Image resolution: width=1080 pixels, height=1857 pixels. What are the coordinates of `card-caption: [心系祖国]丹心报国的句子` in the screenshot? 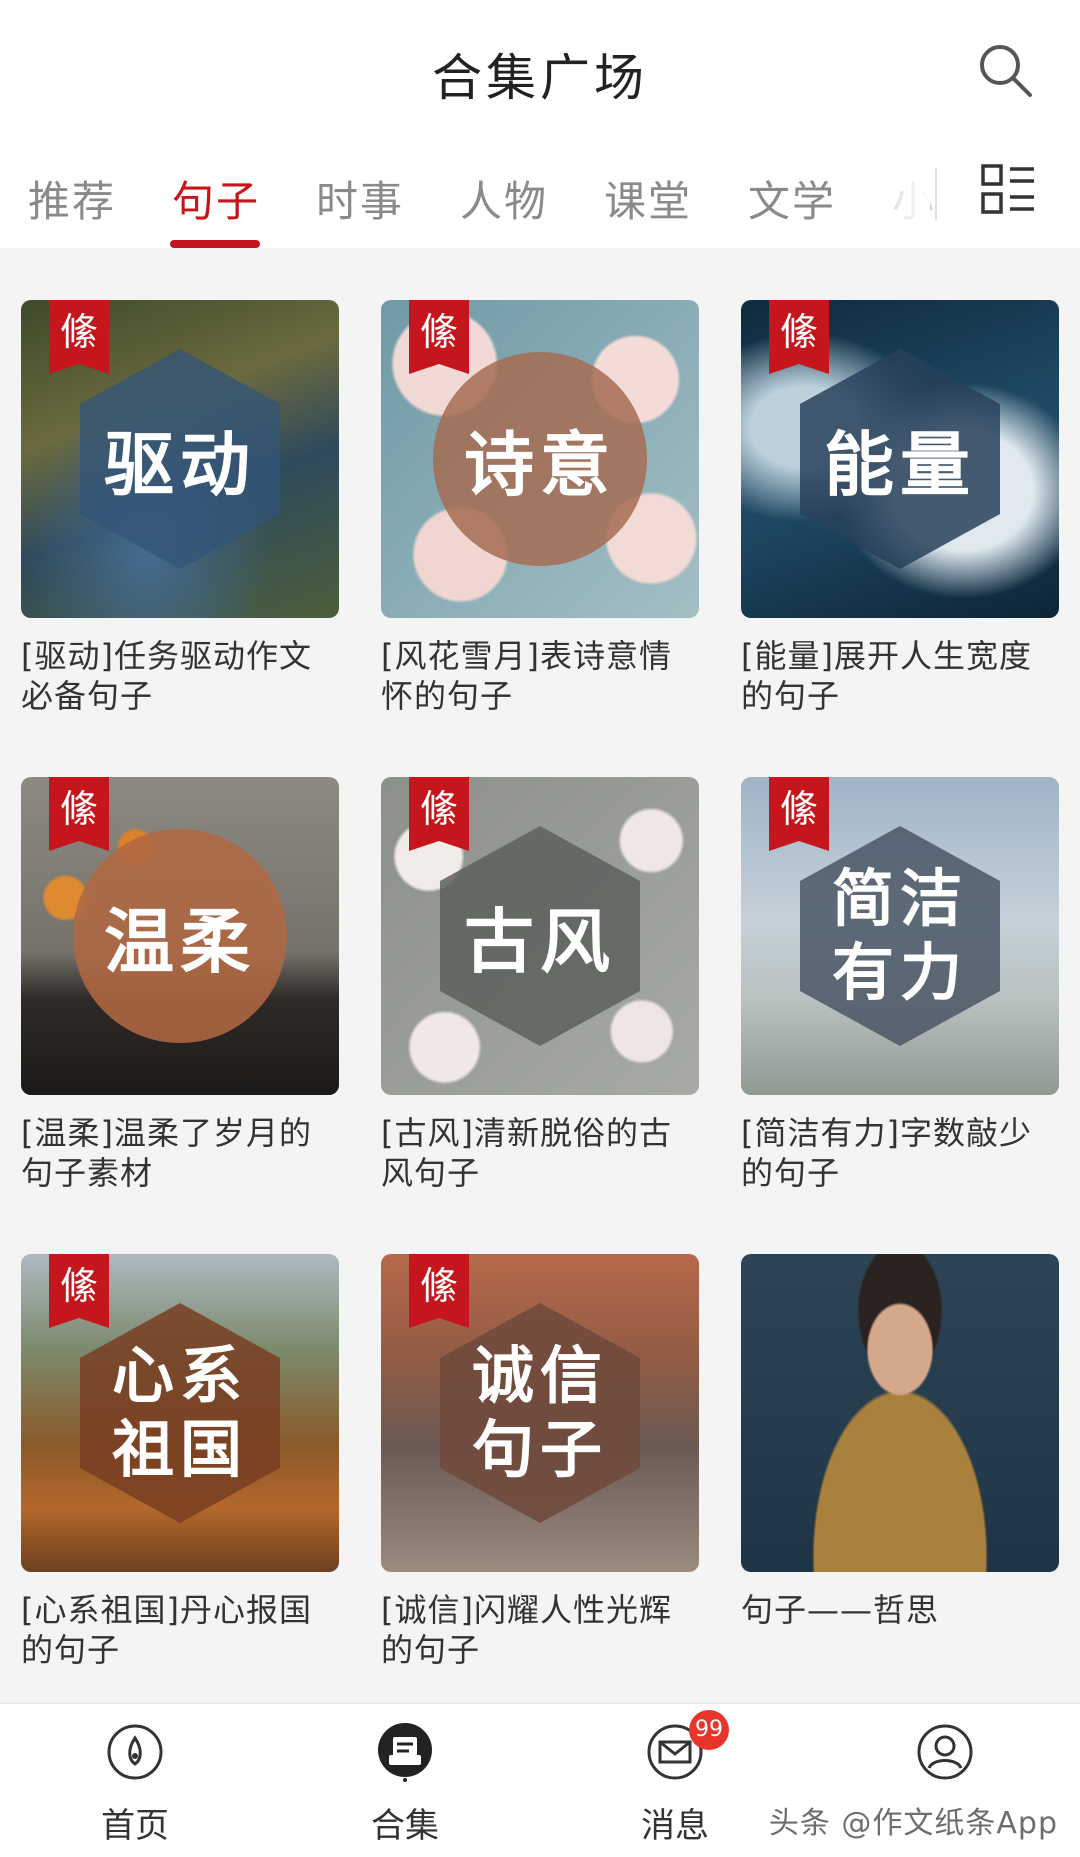 It's located at (166, 1630).